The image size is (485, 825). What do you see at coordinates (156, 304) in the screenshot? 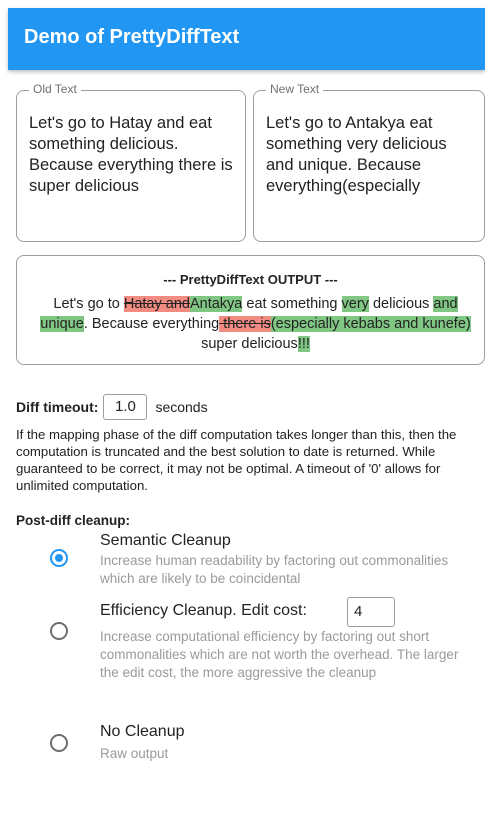
I see `diff-segment-deleted: Hatay and` at bounding box center [156, 304].